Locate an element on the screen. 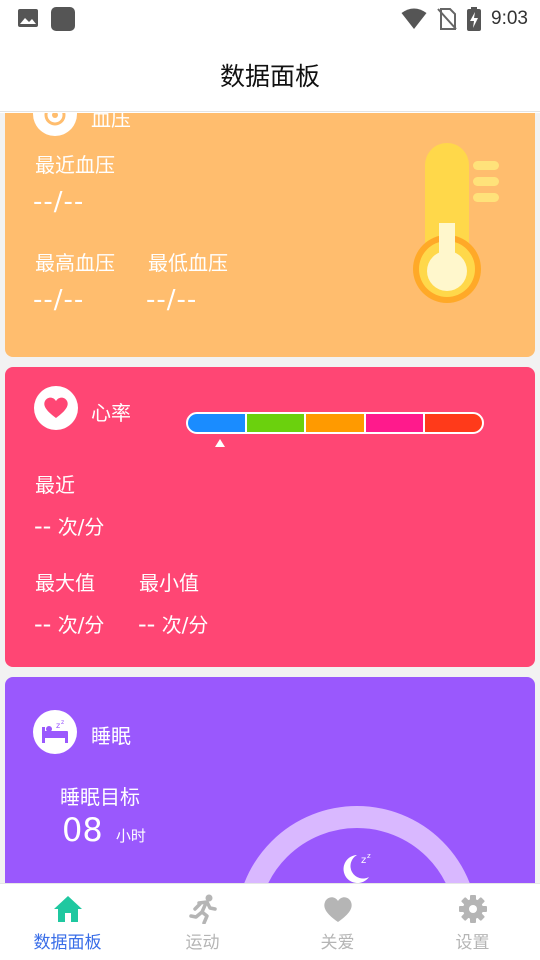 This screenshot has height=960, width=540. blood-pressure-title: 血压 is located at coordinates (111, 122).